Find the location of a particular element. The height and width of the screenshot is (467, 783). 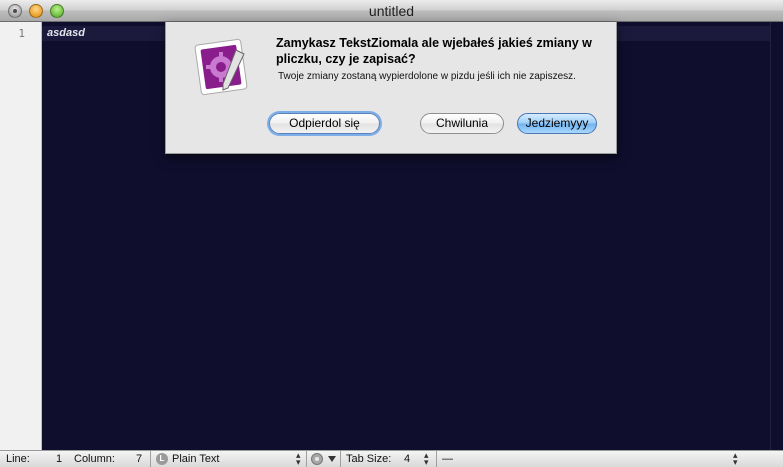

tab-size-updown-icon: ▴ ▾ is located at coordinates (426, 459).